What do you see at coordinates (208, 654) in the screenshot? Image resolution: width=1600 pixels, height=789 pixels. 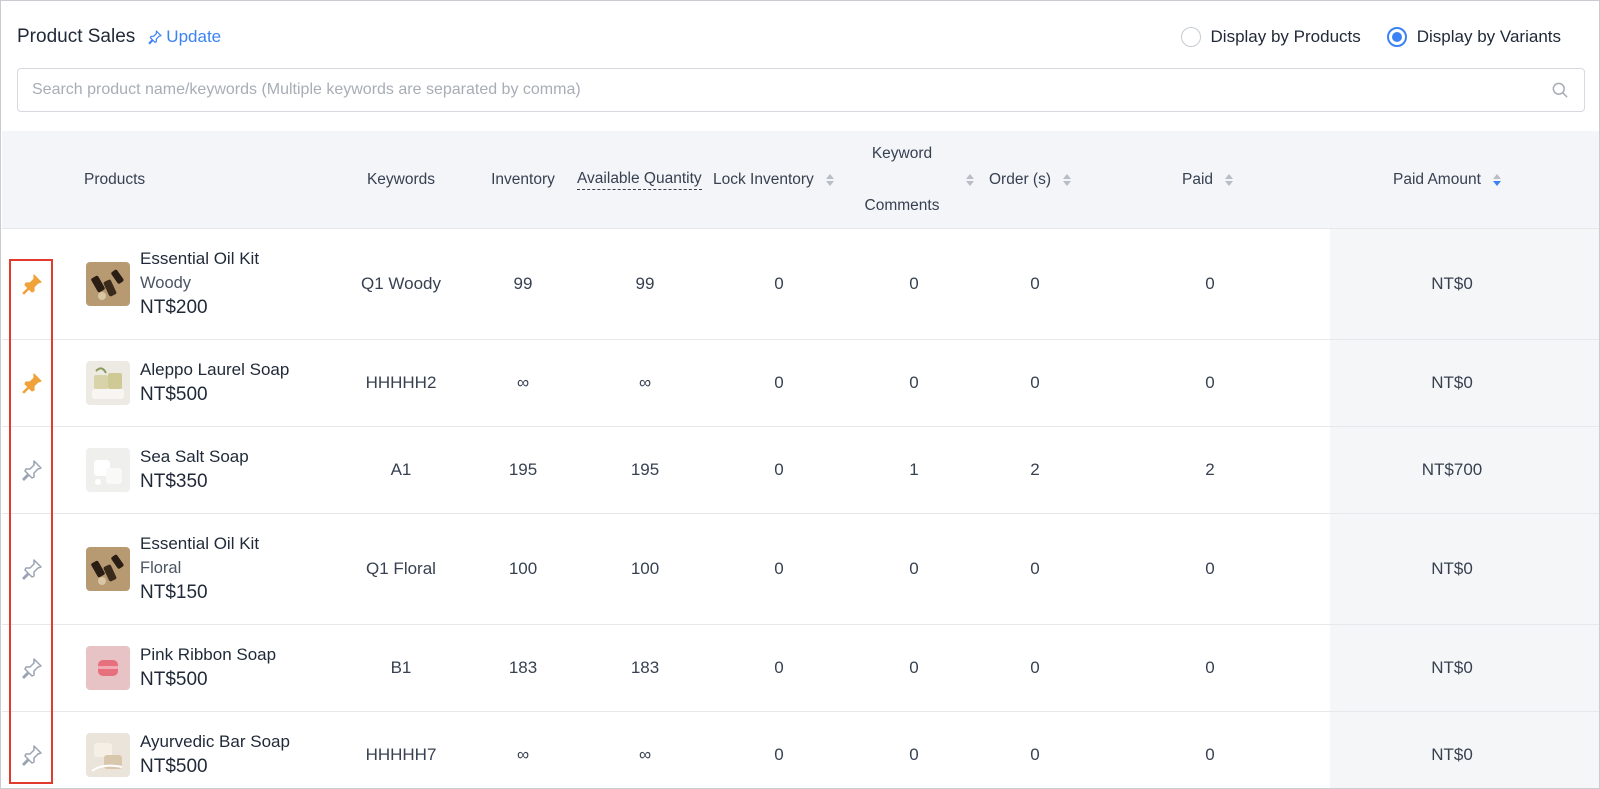 I see `product-name: Pink Ribbon Soap` at bounding box center [208, 654].